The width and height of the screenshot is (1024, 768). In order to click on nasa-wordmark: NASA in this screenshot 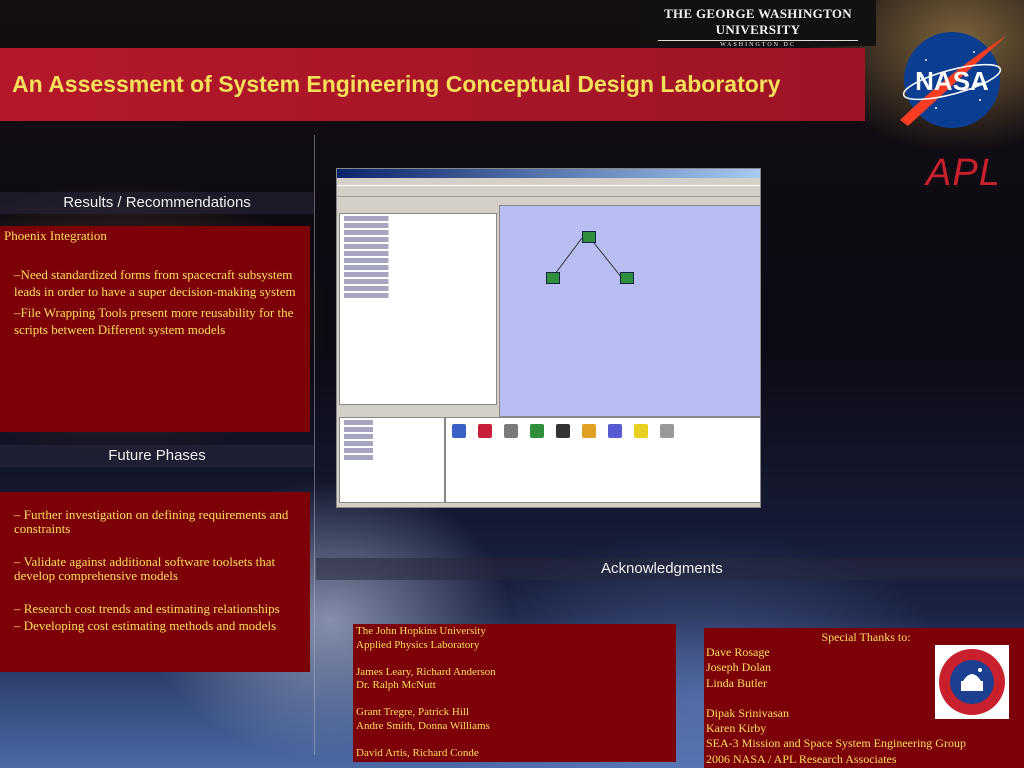, I will do `click(952, 81)`.